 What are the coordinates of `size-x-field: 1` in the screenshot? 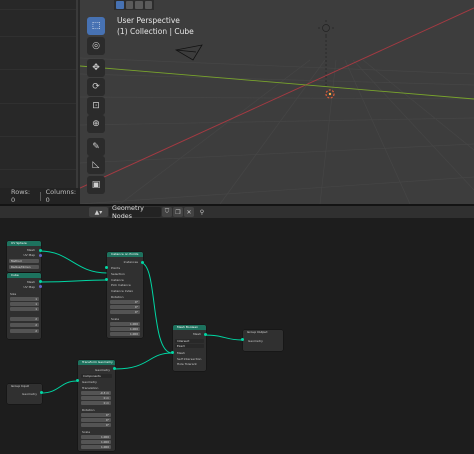 It's located at (24, 299).